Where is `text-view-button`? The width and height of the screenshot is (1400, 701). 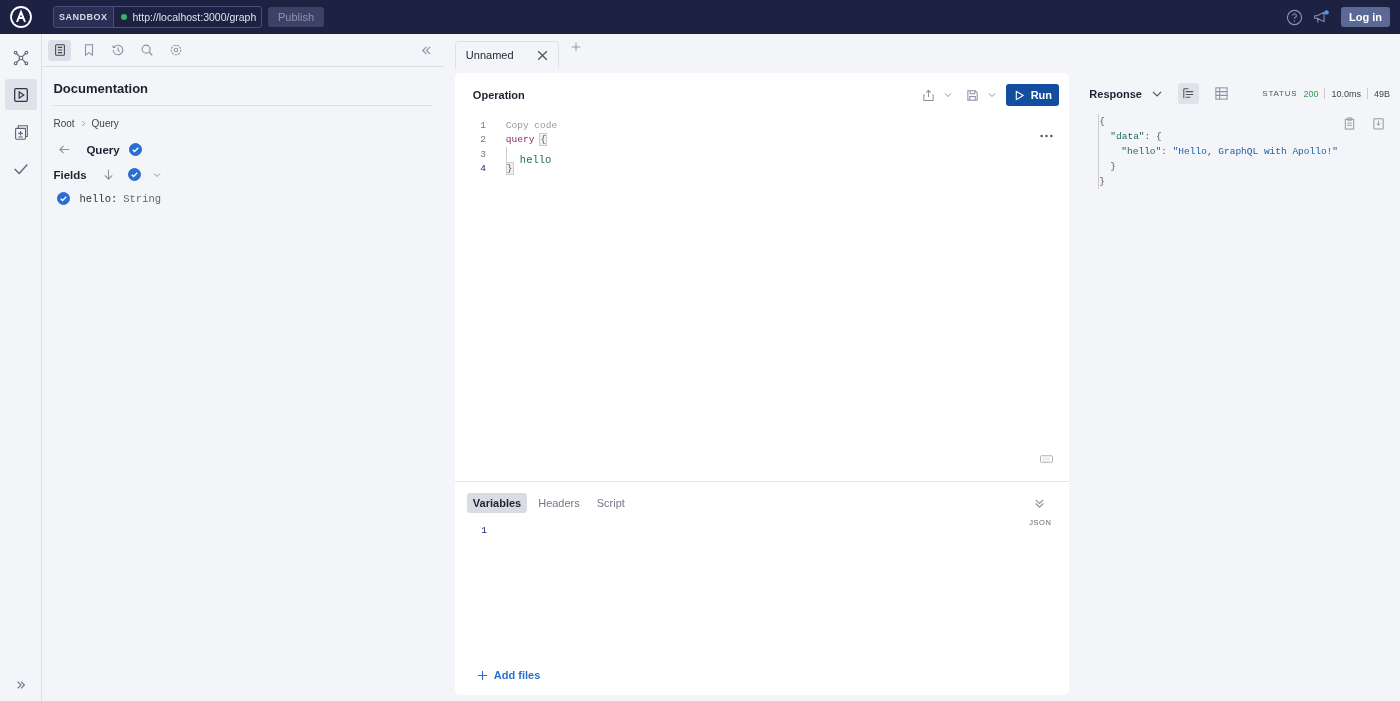 text-view-button is located at coordinates (1188, 93).